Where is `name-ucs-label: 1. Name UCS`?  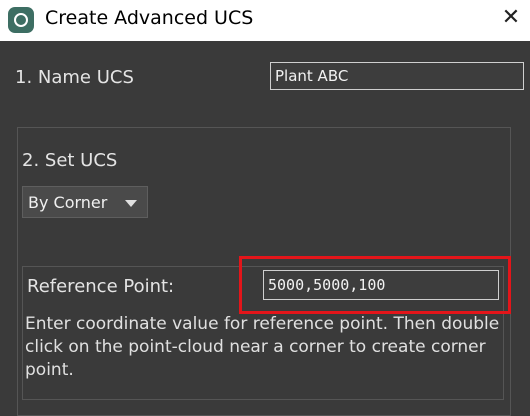
name-ucs-label: 1. Name UCS is located at coordinates (74, 77).